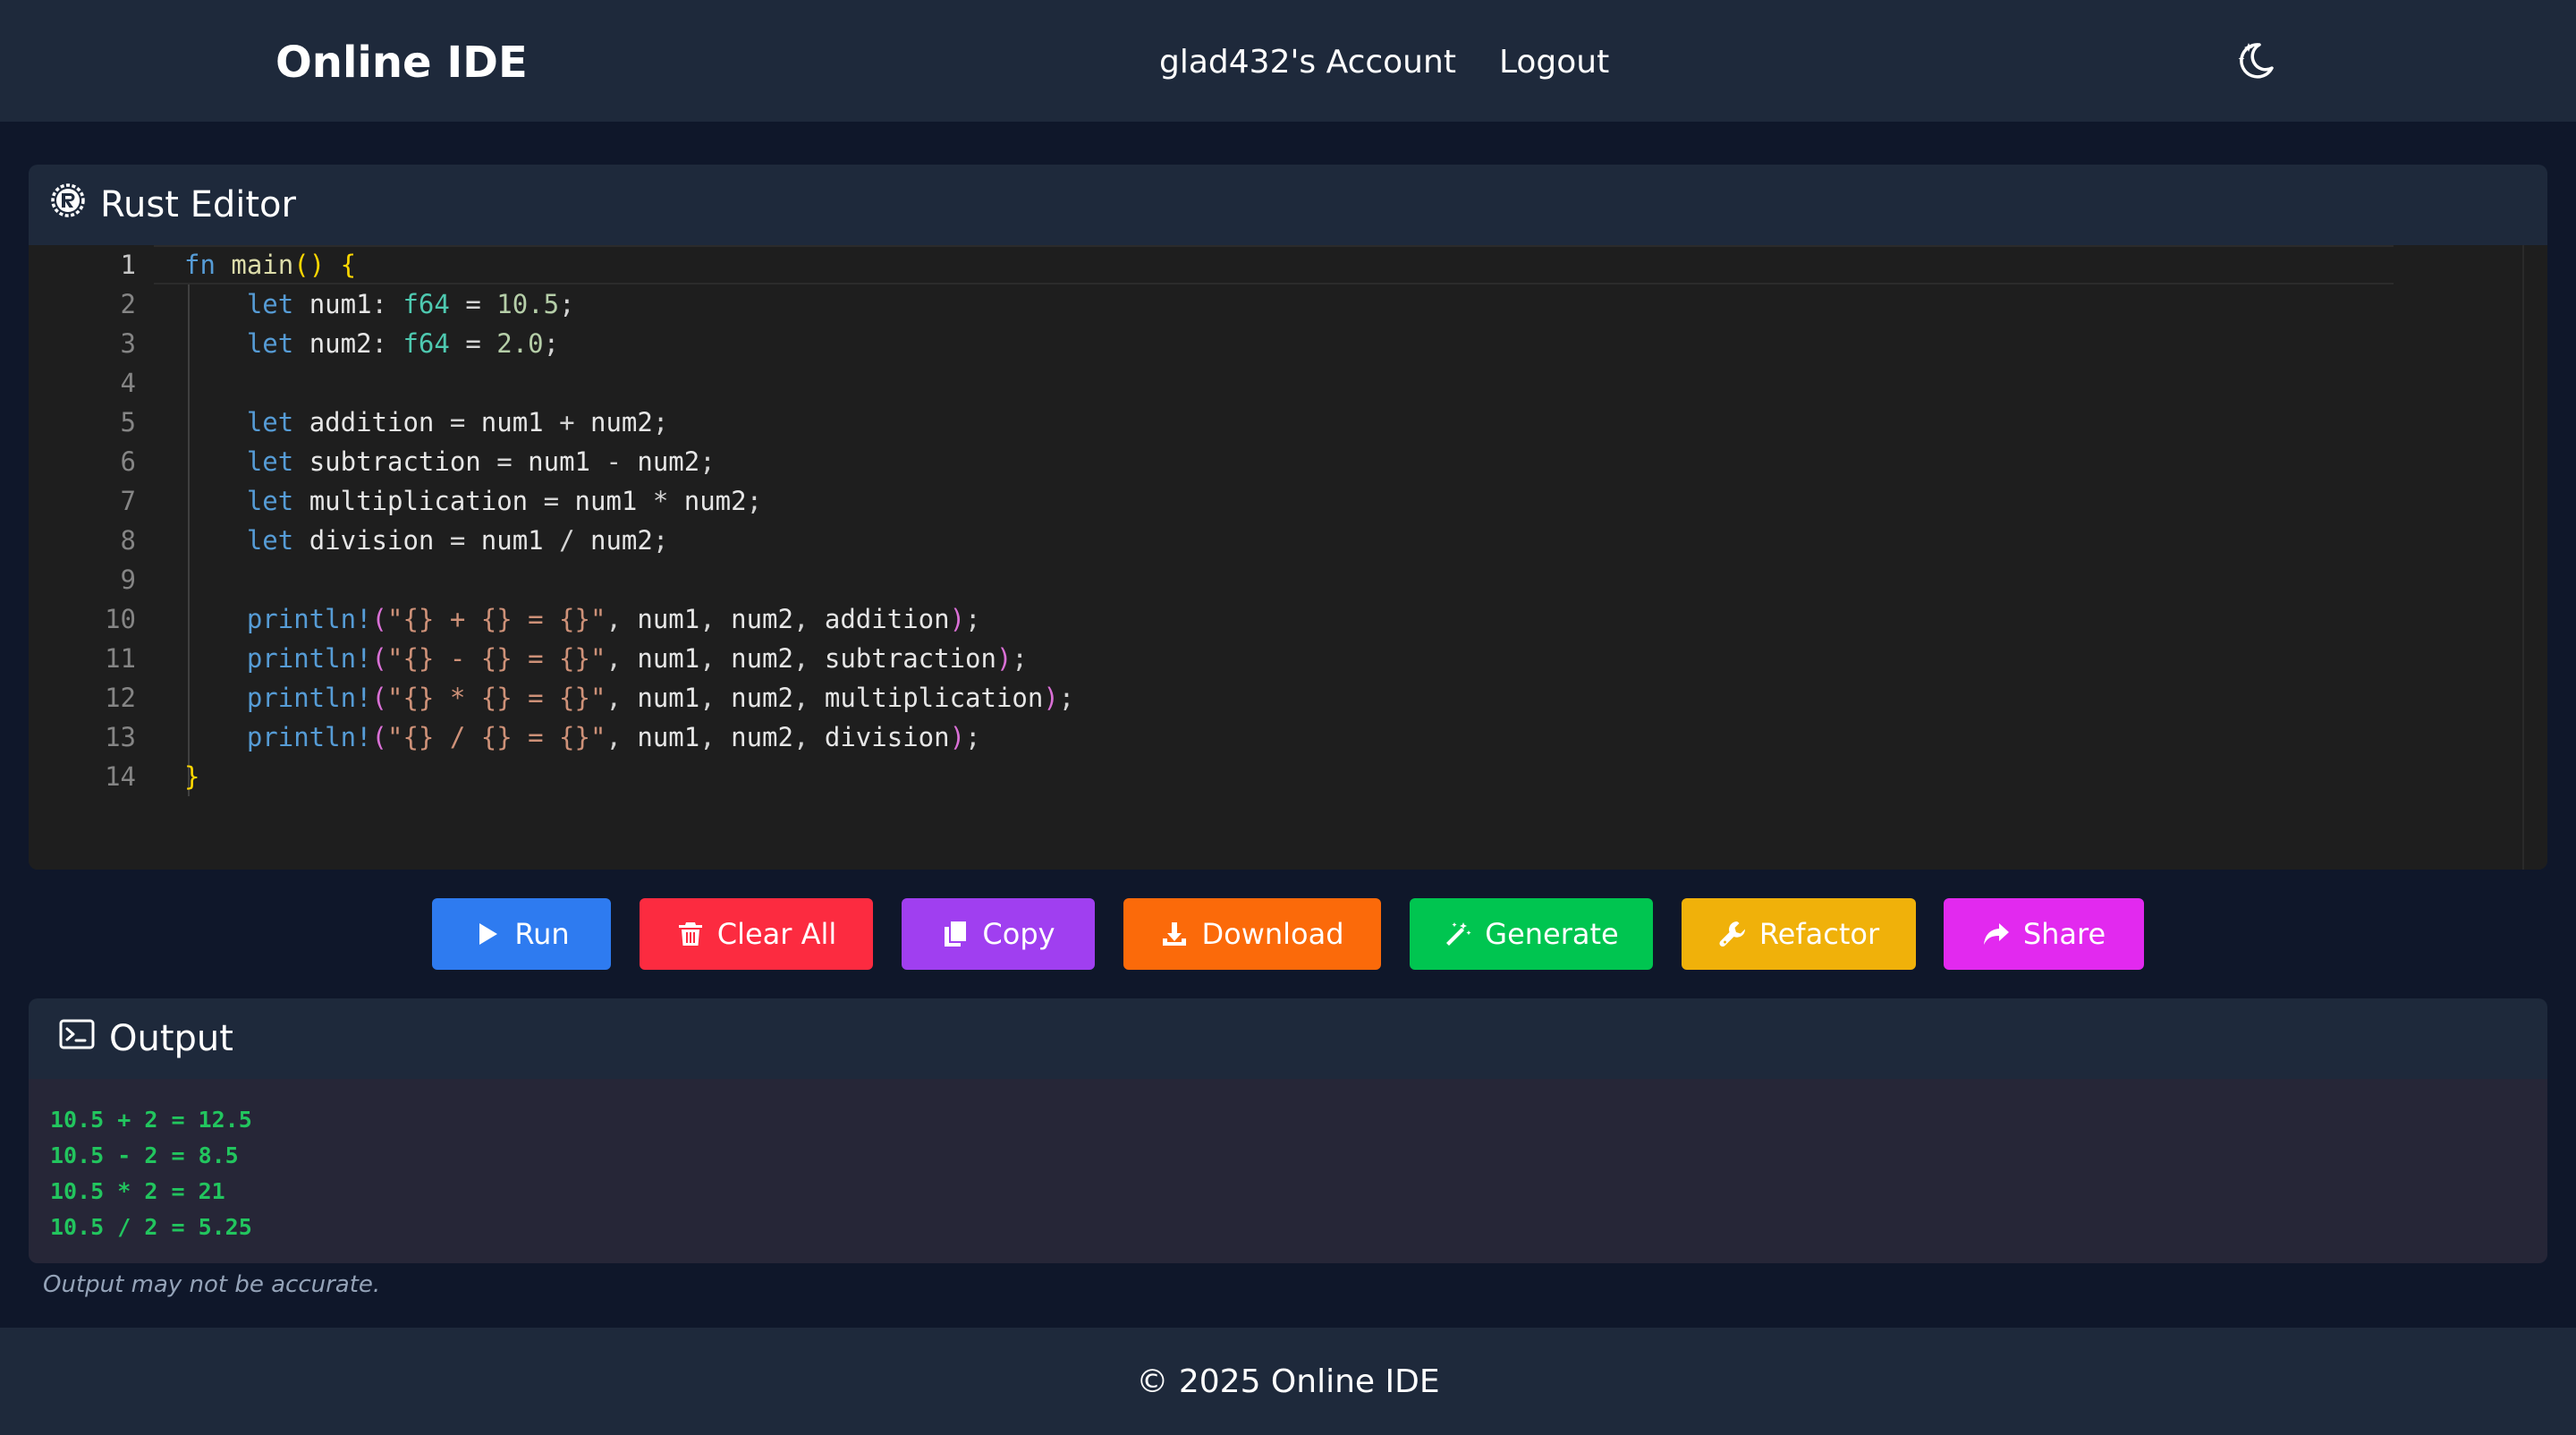  What do you see at coordinates (1996, 934) in the screenshot?
I see `share-arrow-icon` at bounding box center [1996, 934].